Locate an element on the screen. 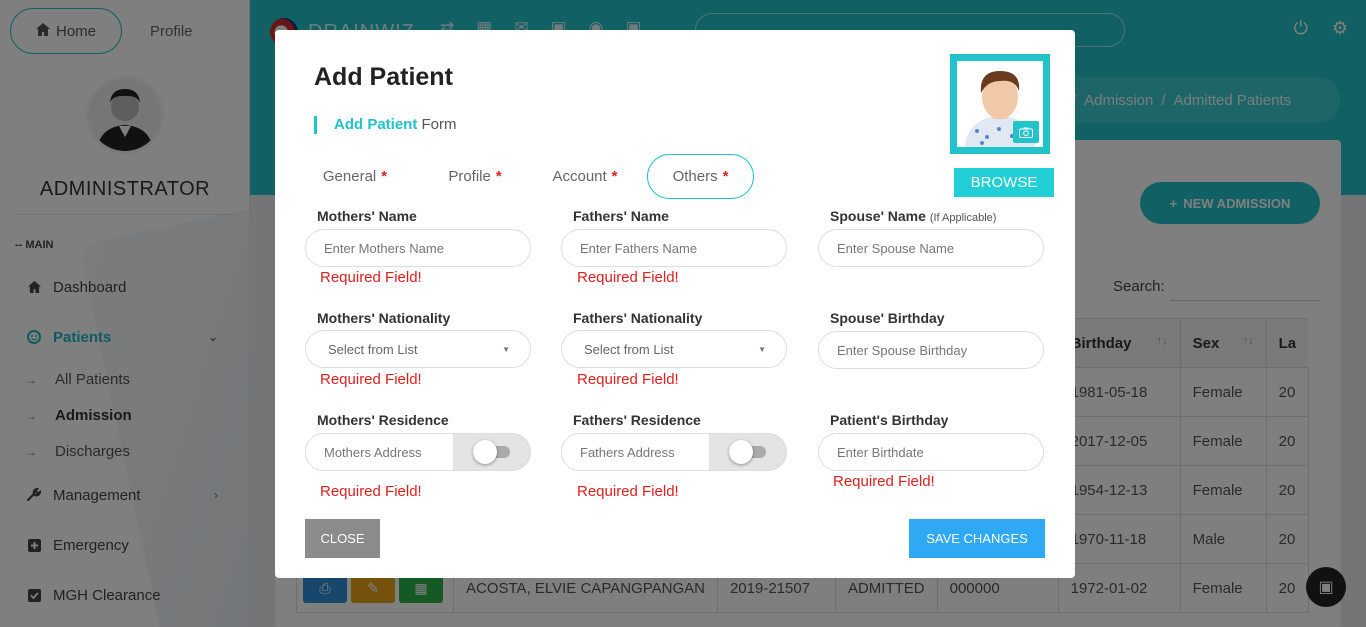  label-mothers-nationality: Mothers' Nationality is located at coordinates (384, 318).